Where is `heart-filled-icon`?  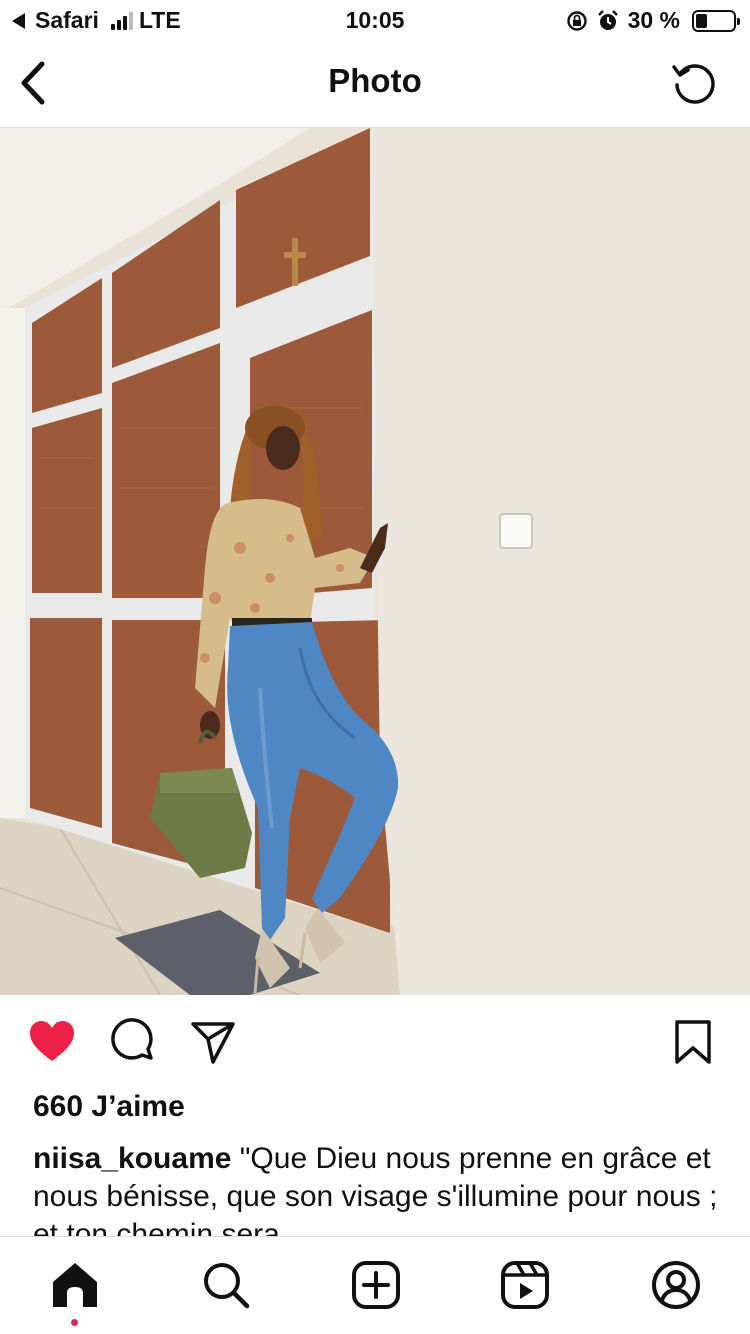 heart-filled-icon is located at coordinates (52, 1042).